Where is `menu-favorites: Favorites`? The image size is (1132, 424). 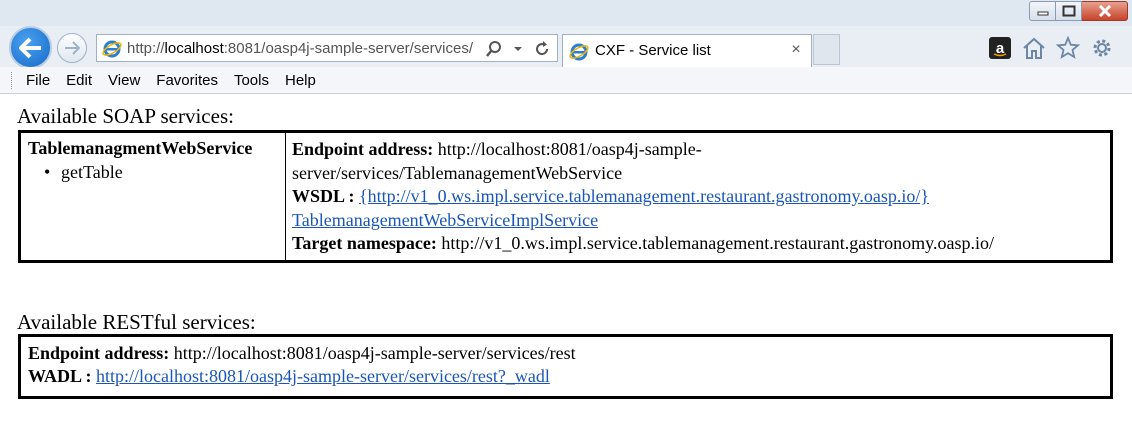
menu-favorites: Favorites is located at coordinates (187, 80).